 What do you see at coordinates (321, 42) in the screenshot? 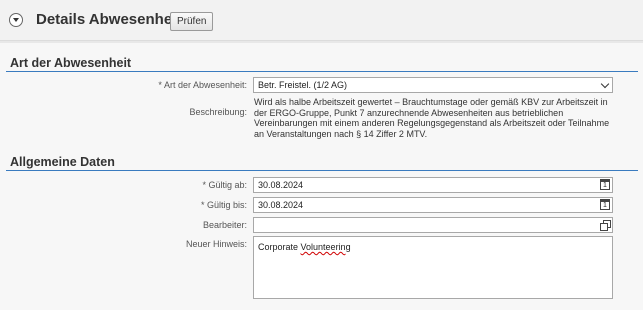
I see `panel-divider` at bounding box center [321, 42].